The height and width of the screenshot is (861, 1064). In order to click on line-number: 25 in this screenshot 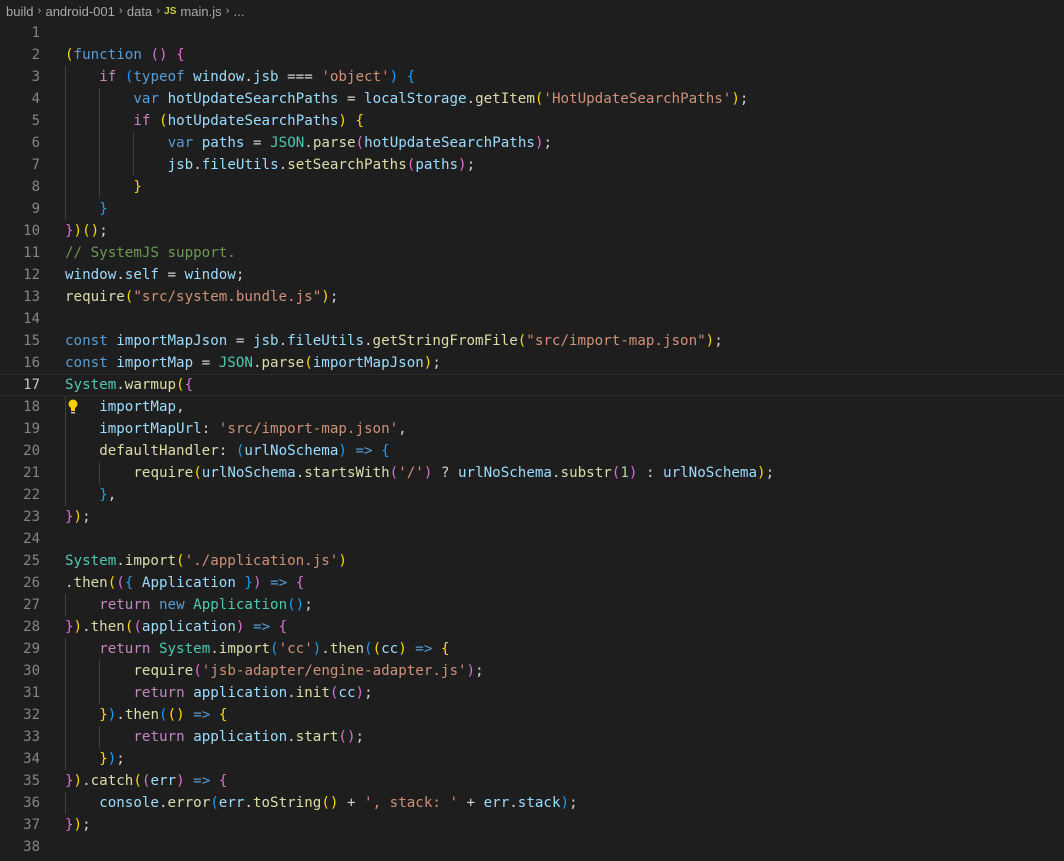, I will do `click(20, 561)`.